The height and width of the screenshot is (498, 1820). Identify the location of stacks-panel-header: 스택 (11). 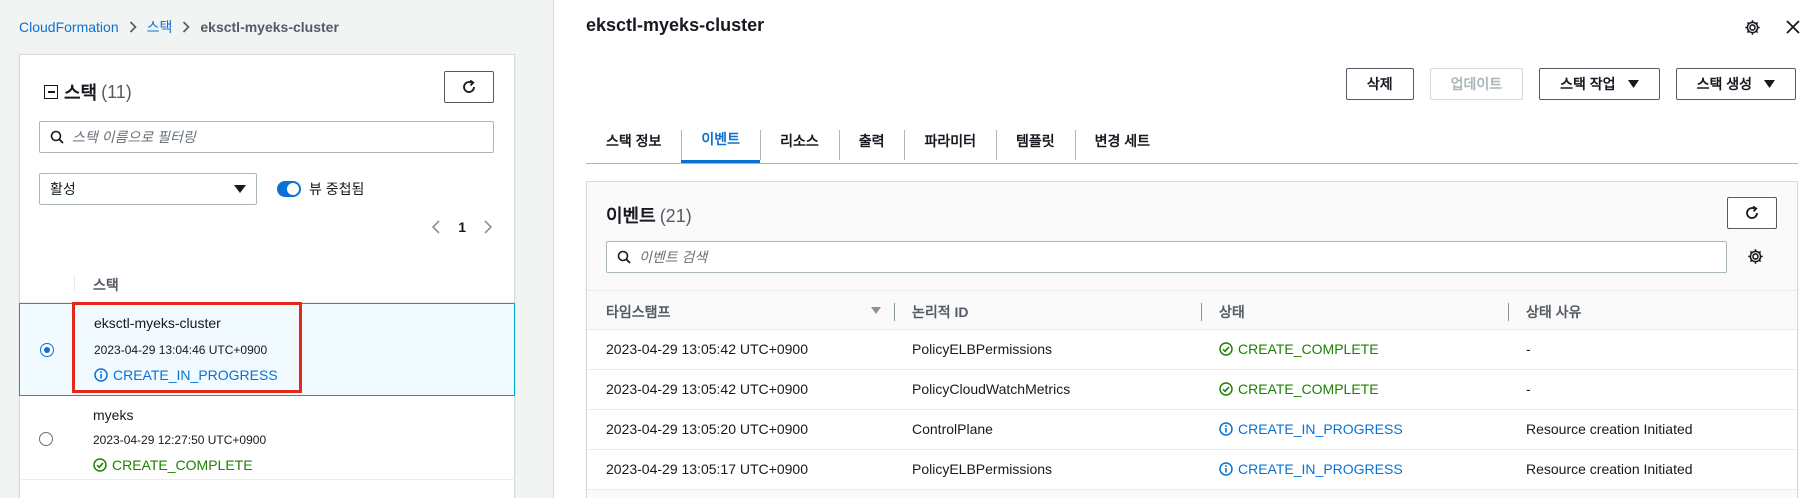
(88, 92).